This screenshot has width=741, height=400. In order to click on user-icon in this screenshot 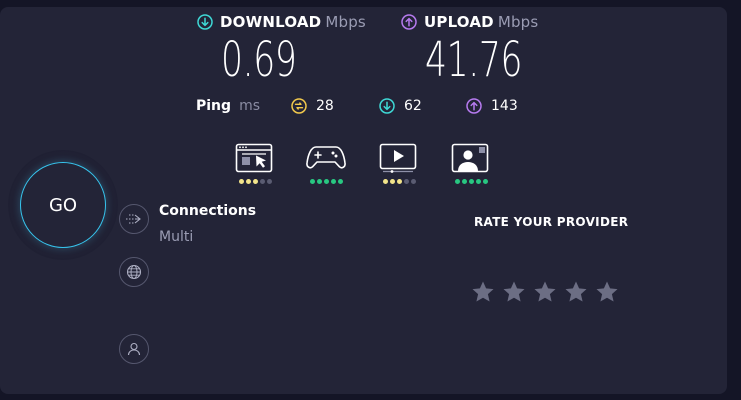, I will do `click(134, 349)`.